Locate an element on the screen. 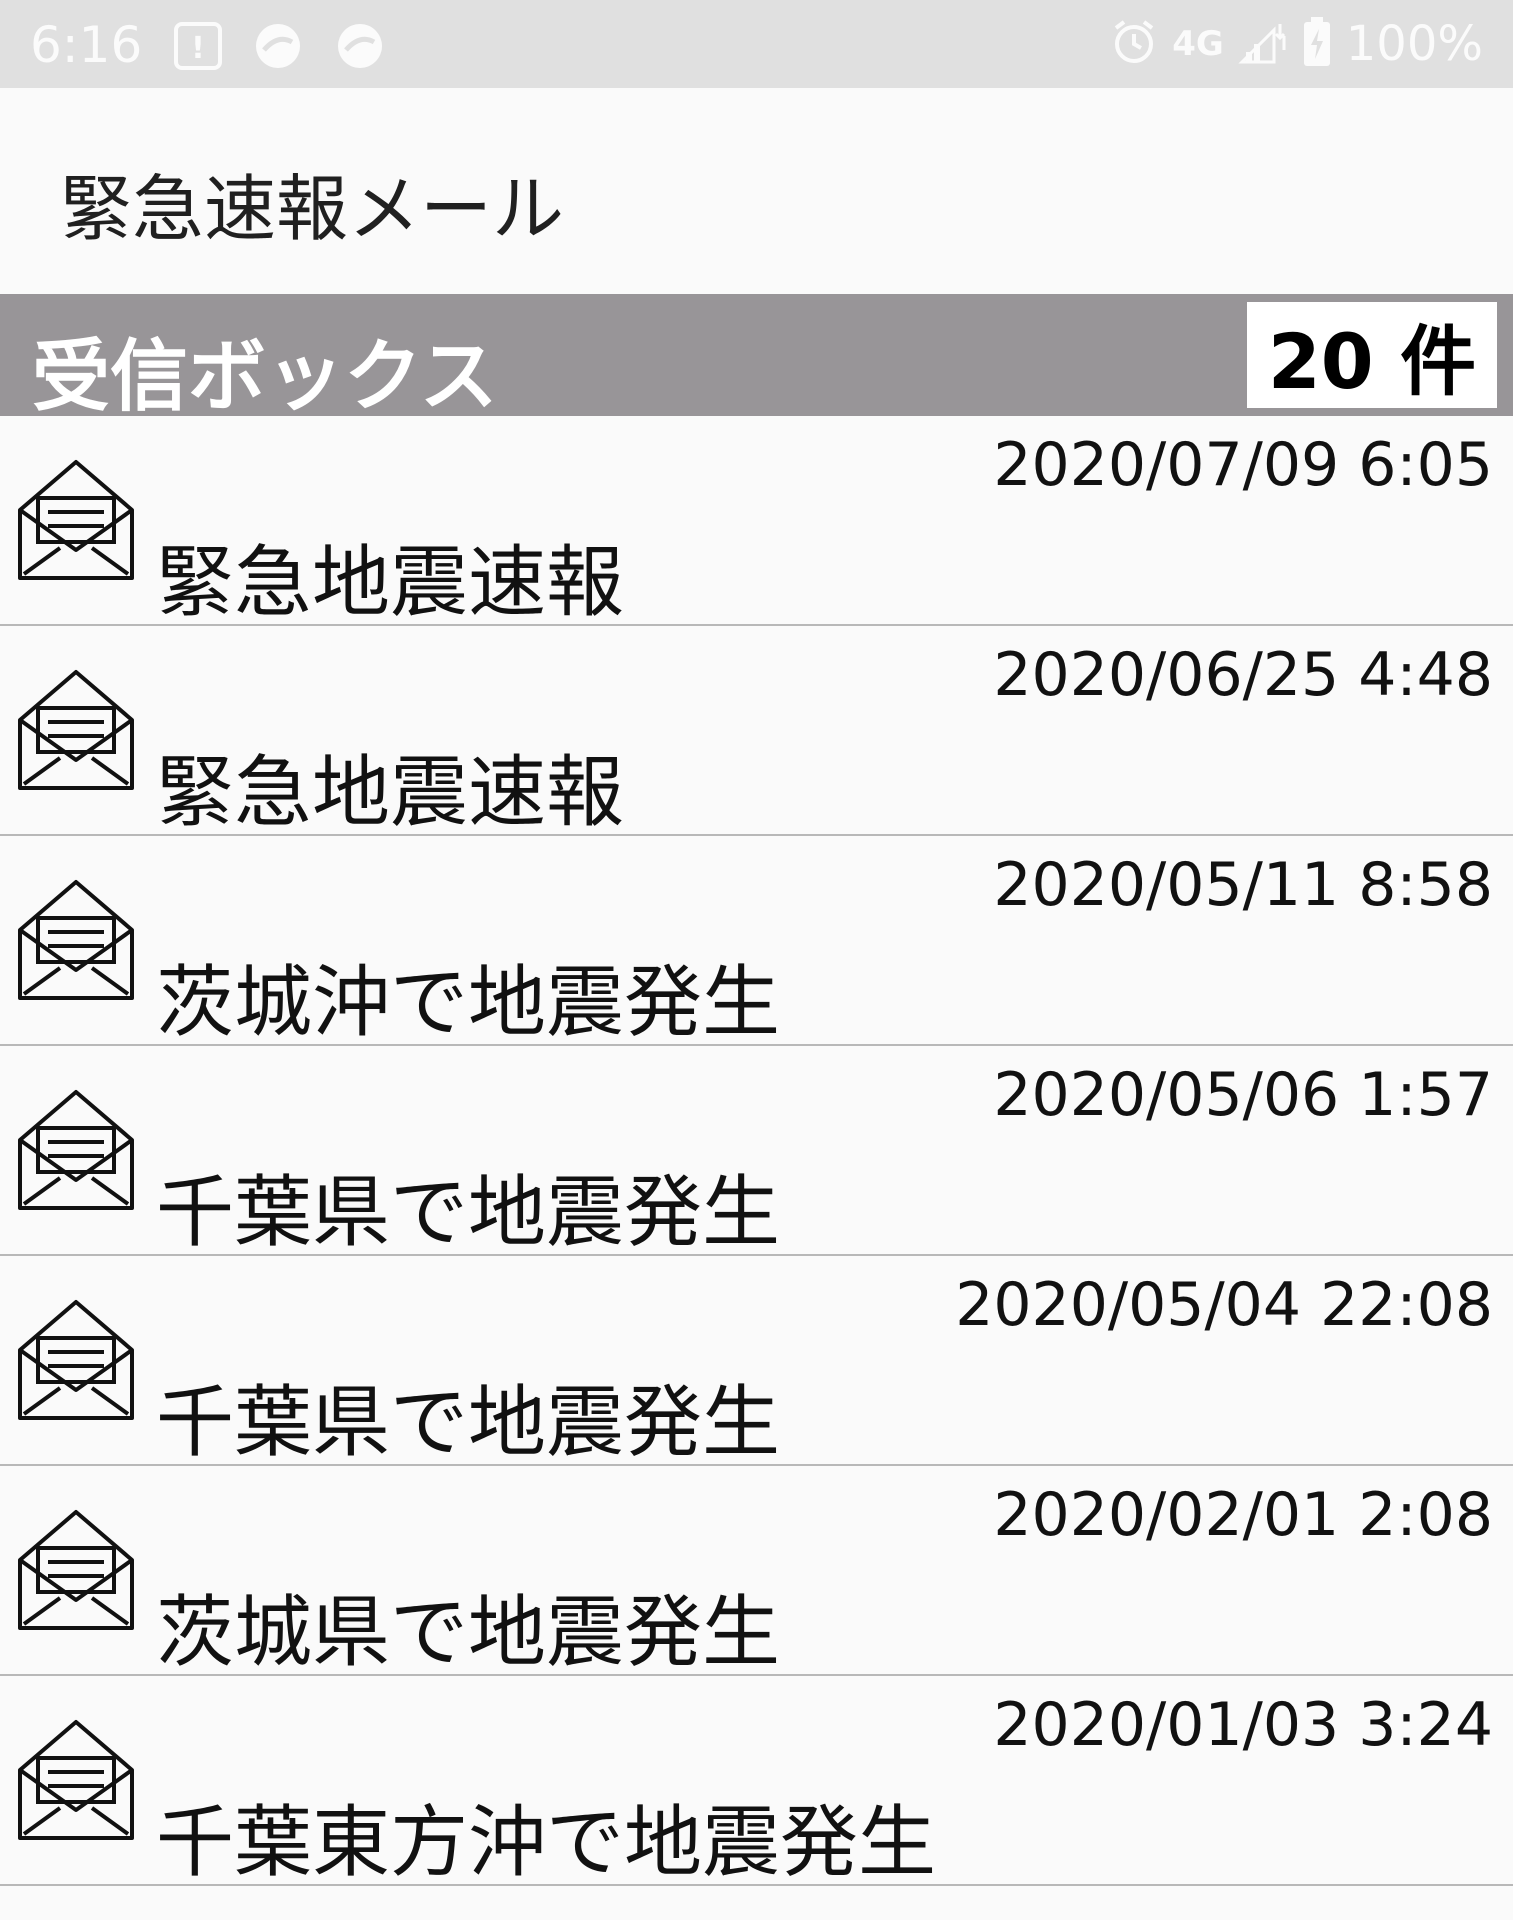 The image size is (1513, 1920). notification-app-icon: ! is located at coordinates (198, 48).